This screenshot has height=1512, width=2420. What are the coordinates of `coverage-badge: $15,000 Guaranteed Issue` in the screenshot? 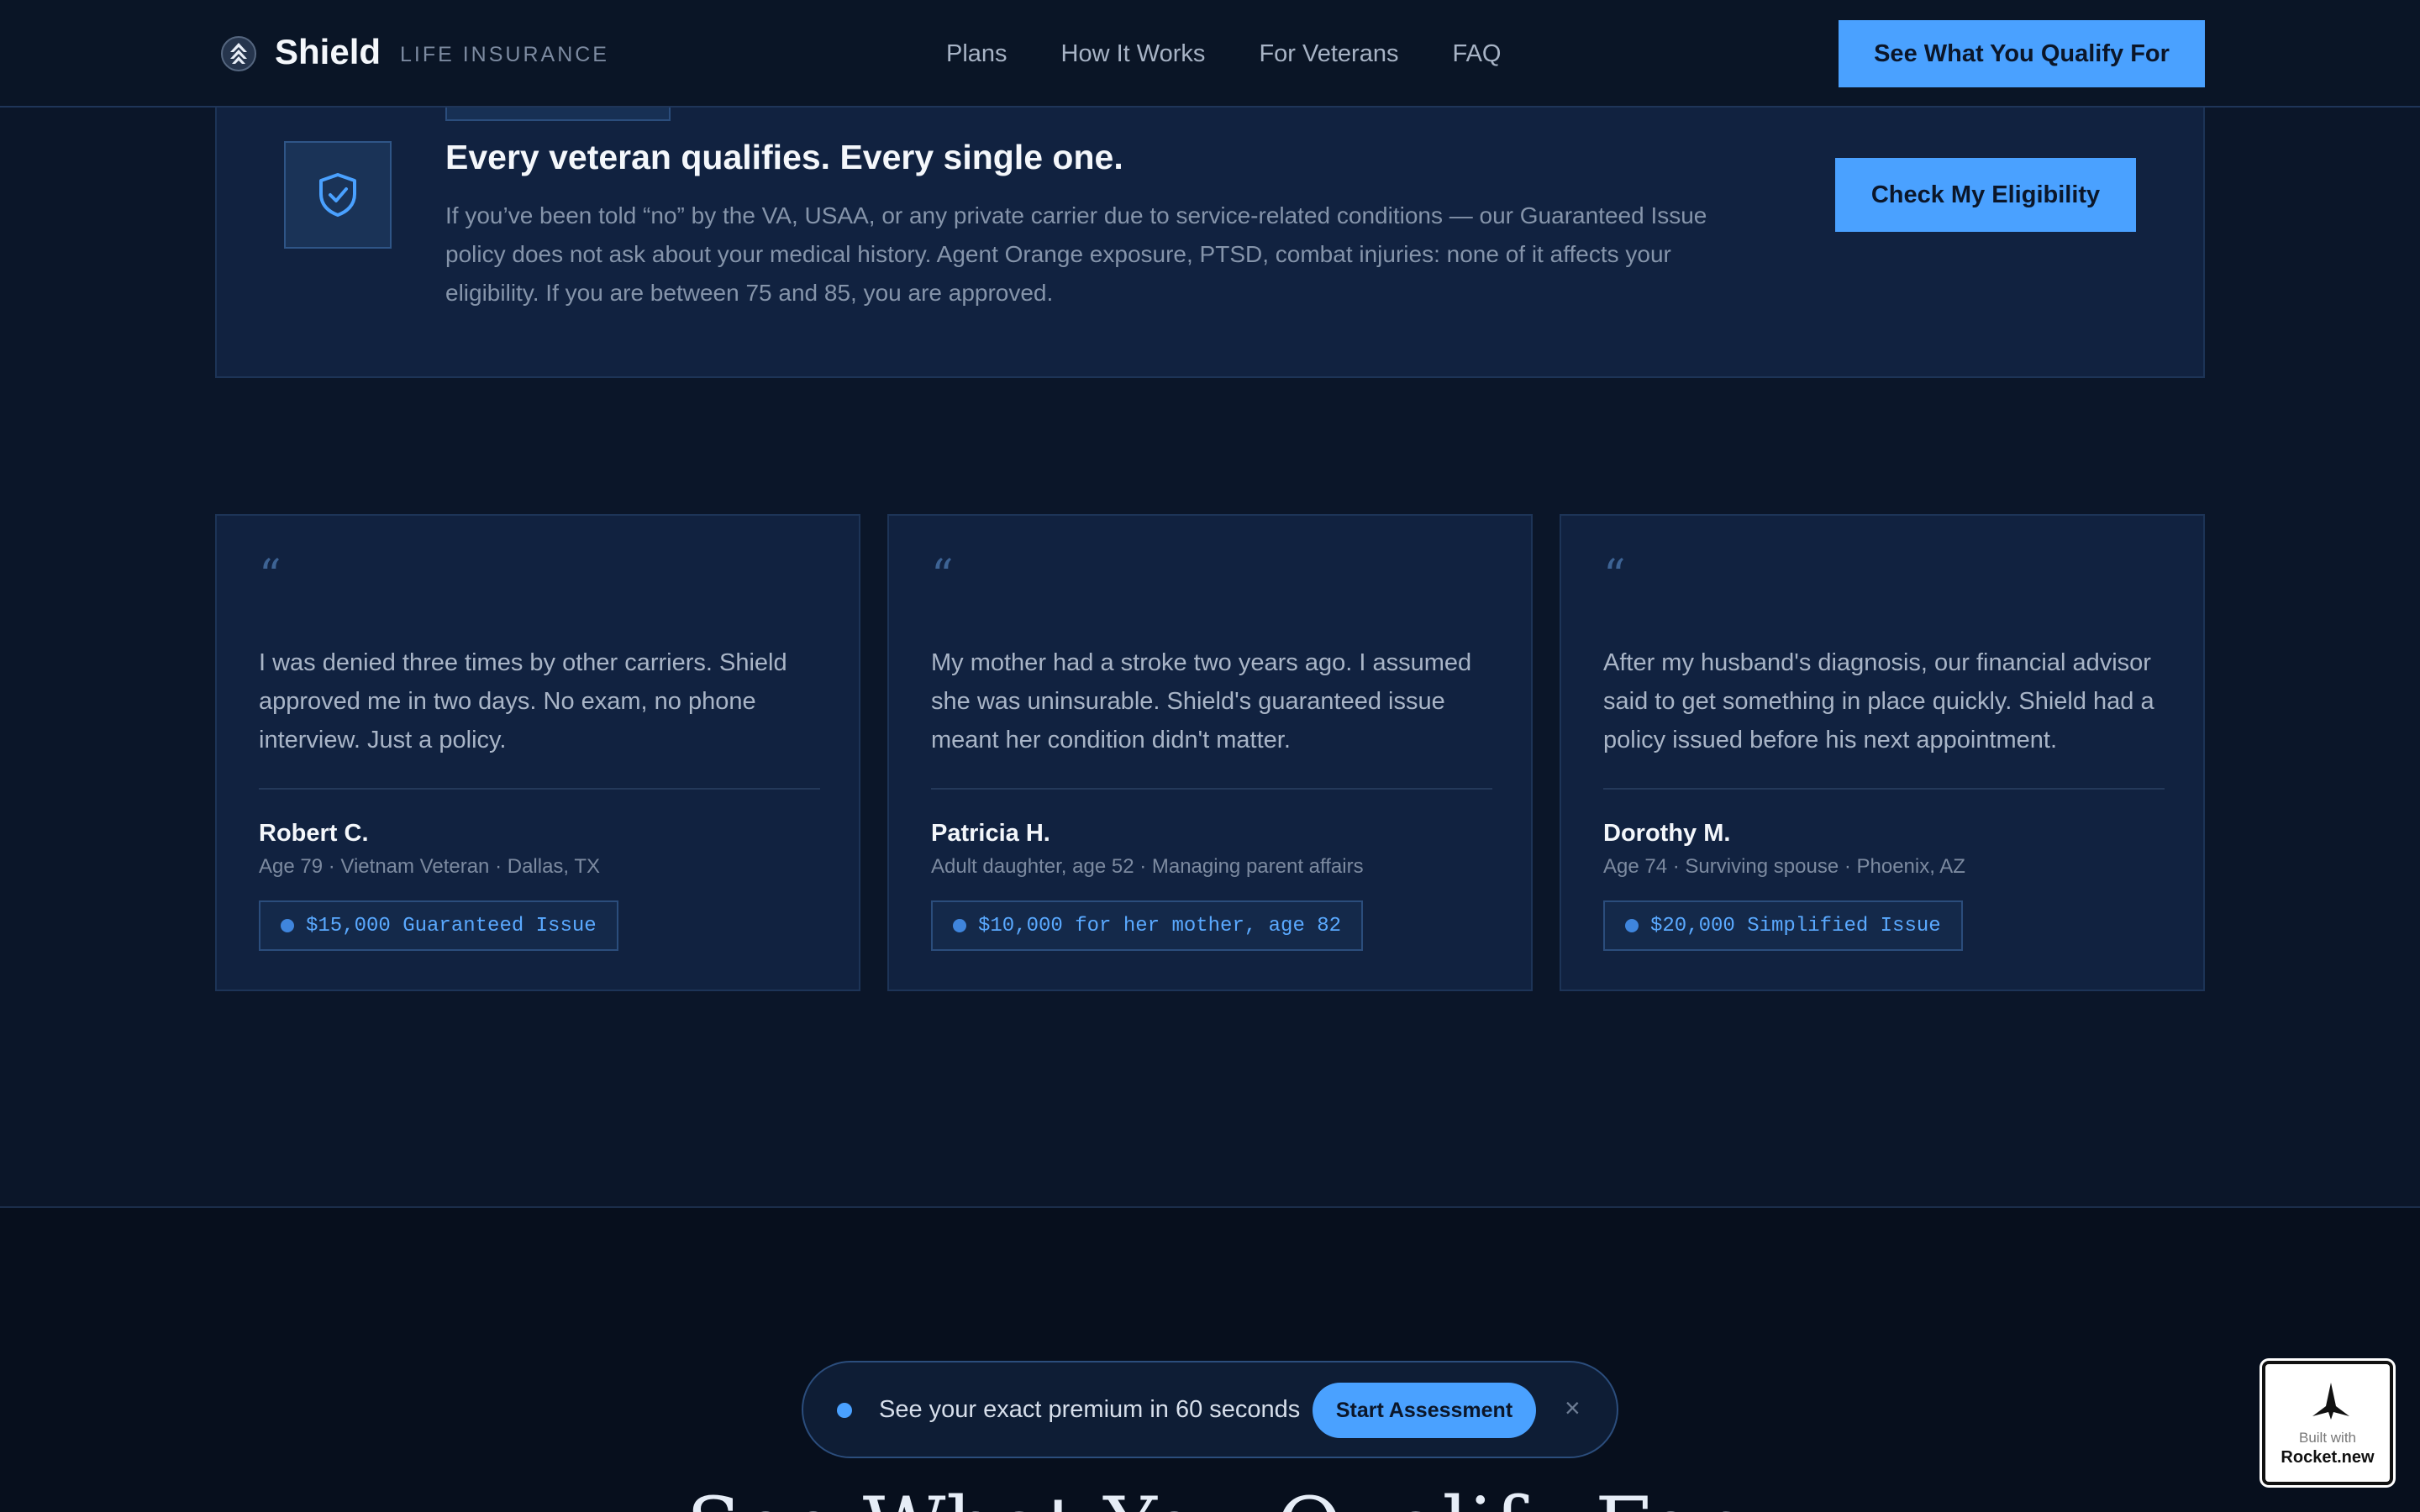 It's located at (438, 925).